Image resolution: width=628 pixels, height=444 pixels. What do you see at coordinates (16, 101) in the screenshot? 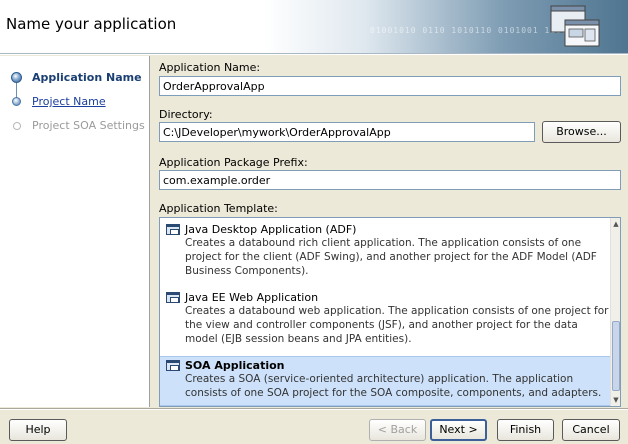
I see `step-icon` at bounding box center [16, 101].